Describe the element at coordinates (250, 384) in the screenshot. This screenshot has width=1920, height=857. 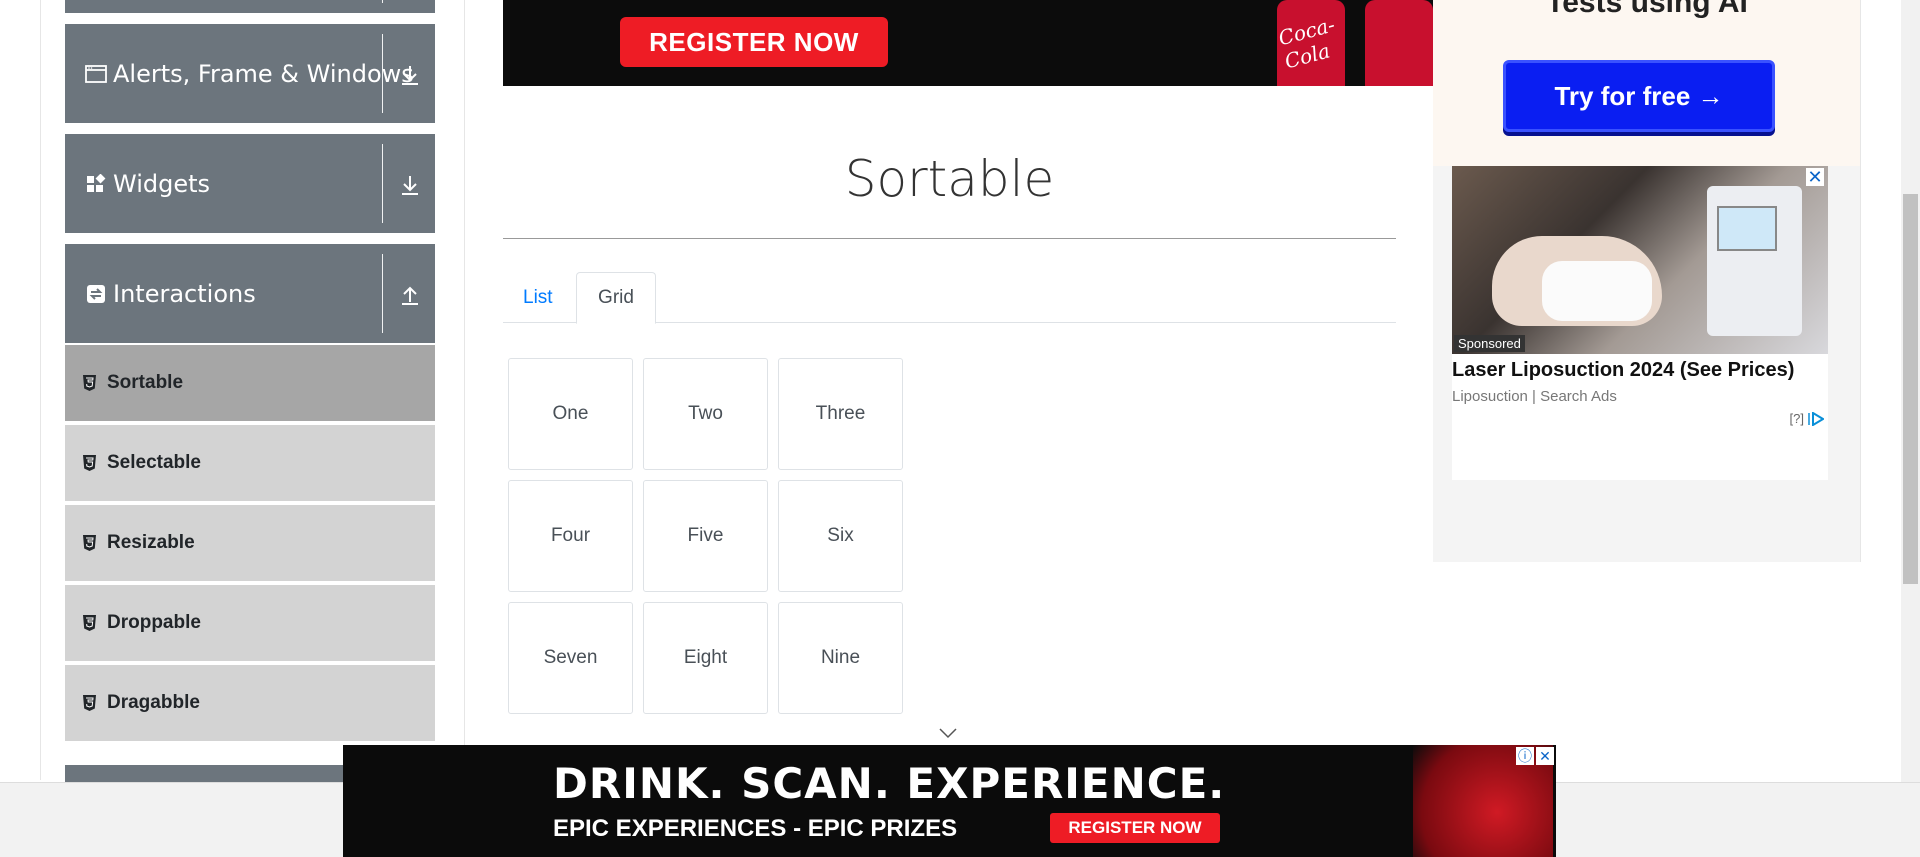
I see `sidebar-item-sortable: Sortable` at that location.